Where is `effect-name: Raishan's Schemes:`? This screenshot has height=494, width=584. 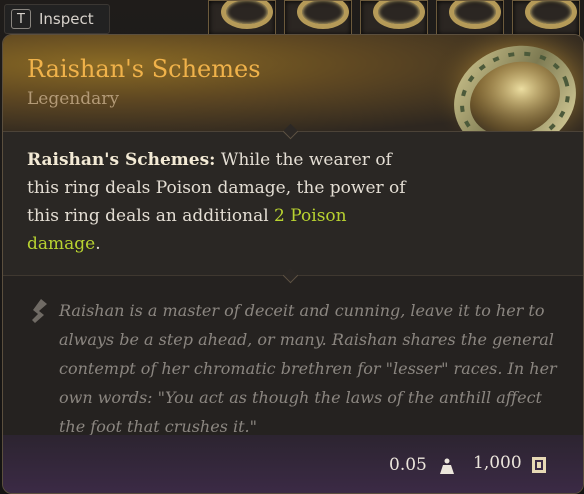
effect-name: Raishan's Schemes: is located at coordinates (121, 160).